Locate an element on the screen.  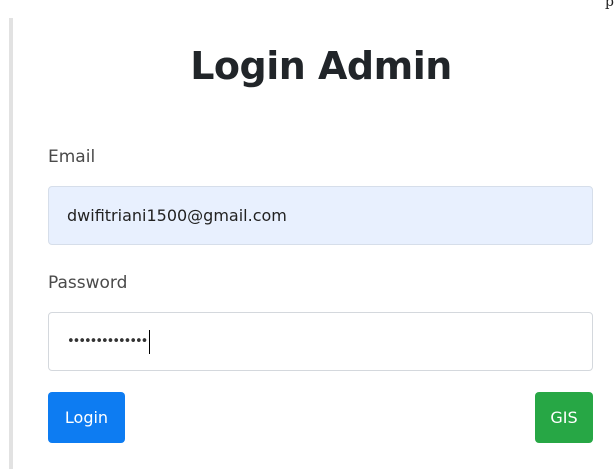
text-caret is located at coordinates (150, 341).